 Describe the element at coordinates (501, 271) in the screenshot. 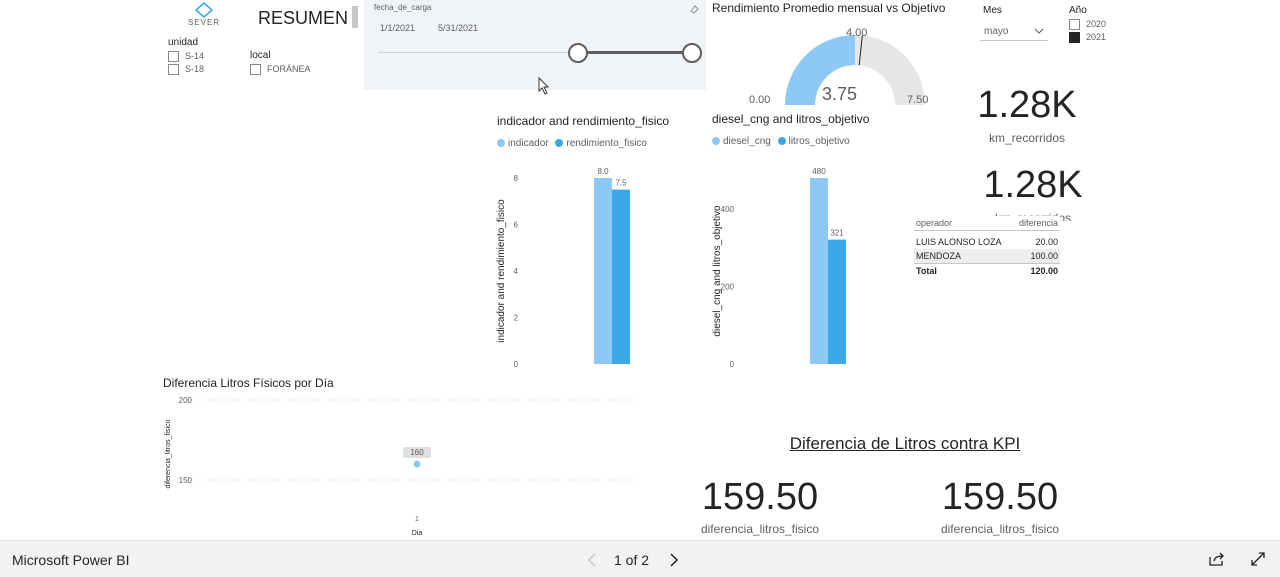

I see `y-axis-label: indicador and rendimiento_fisico` at that location.